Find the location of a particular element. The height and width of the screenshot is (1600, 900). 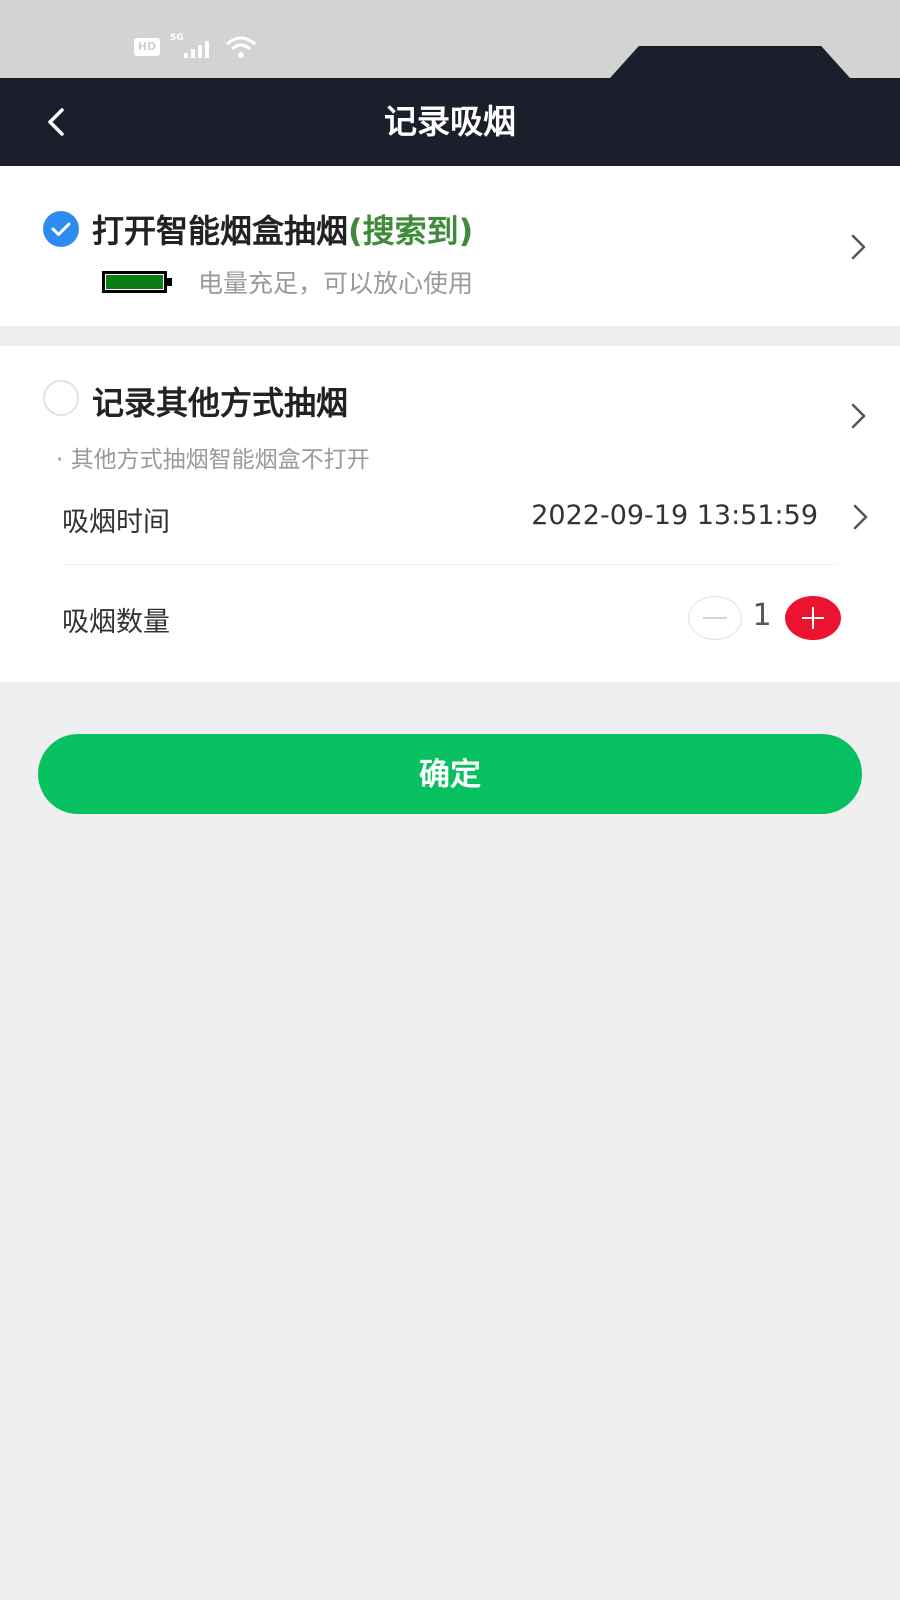

row-divider is located at coordinates (450, 564).